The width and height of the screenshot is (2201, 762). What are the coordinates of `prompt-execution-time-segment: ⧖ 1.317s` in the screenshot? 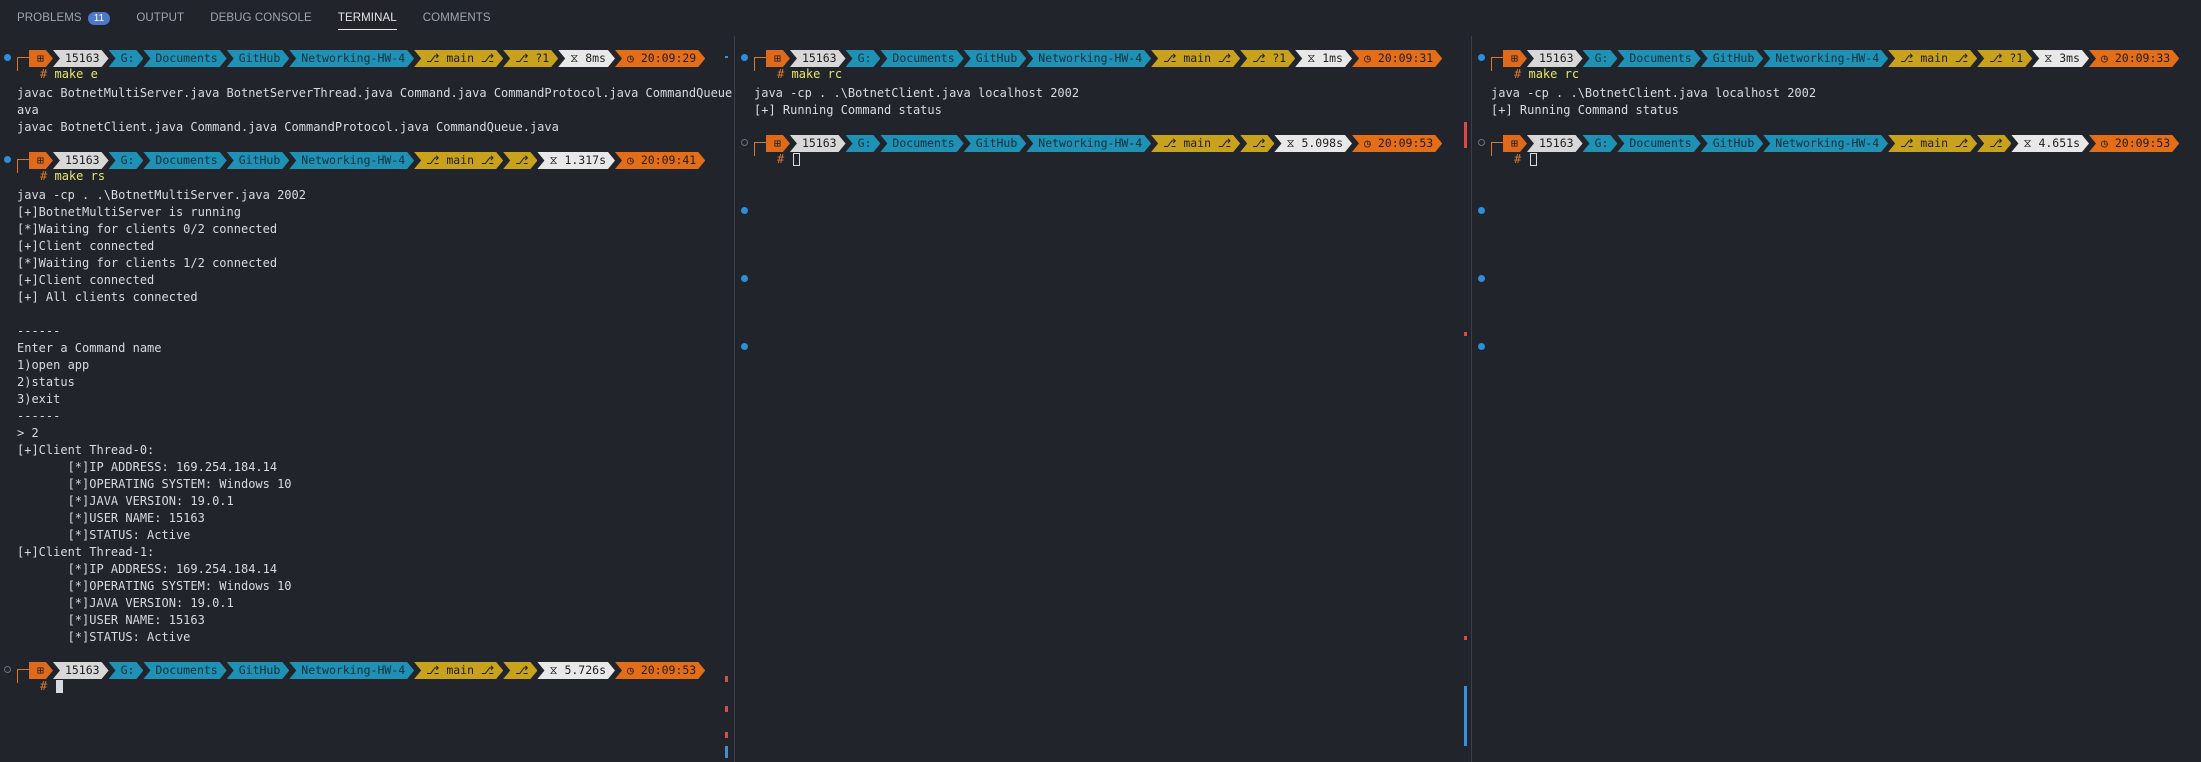 It's located at (576, 160).